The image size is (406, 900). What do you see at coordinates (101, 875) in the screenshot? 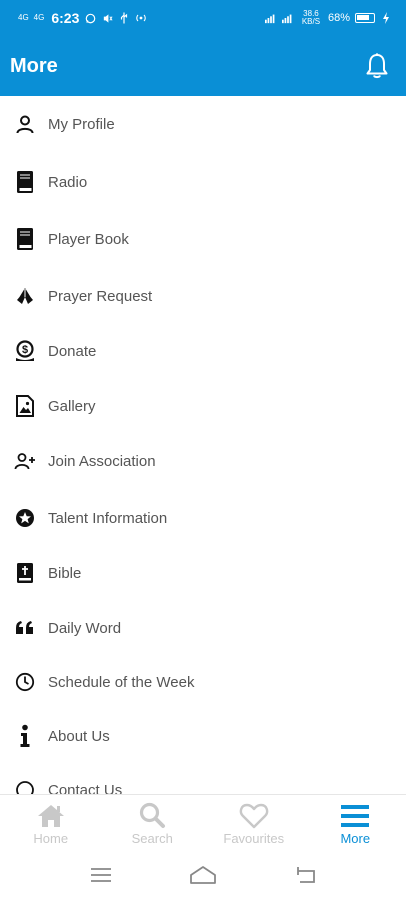
I see `recent-apps-icon` at bounding box center [101, 875].